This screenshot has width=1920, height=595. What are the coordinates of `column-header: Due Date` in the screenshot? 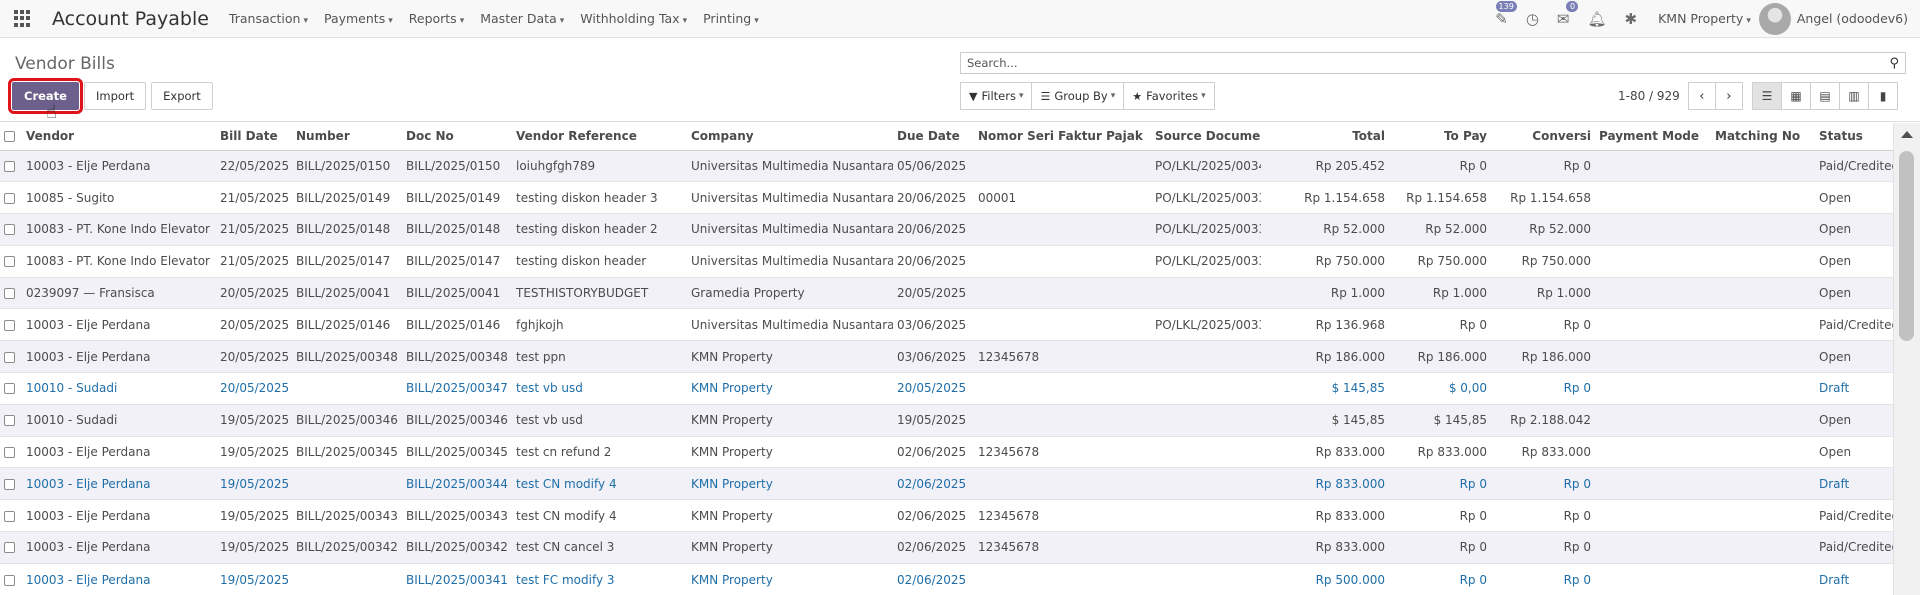 It's located at (933, 137).